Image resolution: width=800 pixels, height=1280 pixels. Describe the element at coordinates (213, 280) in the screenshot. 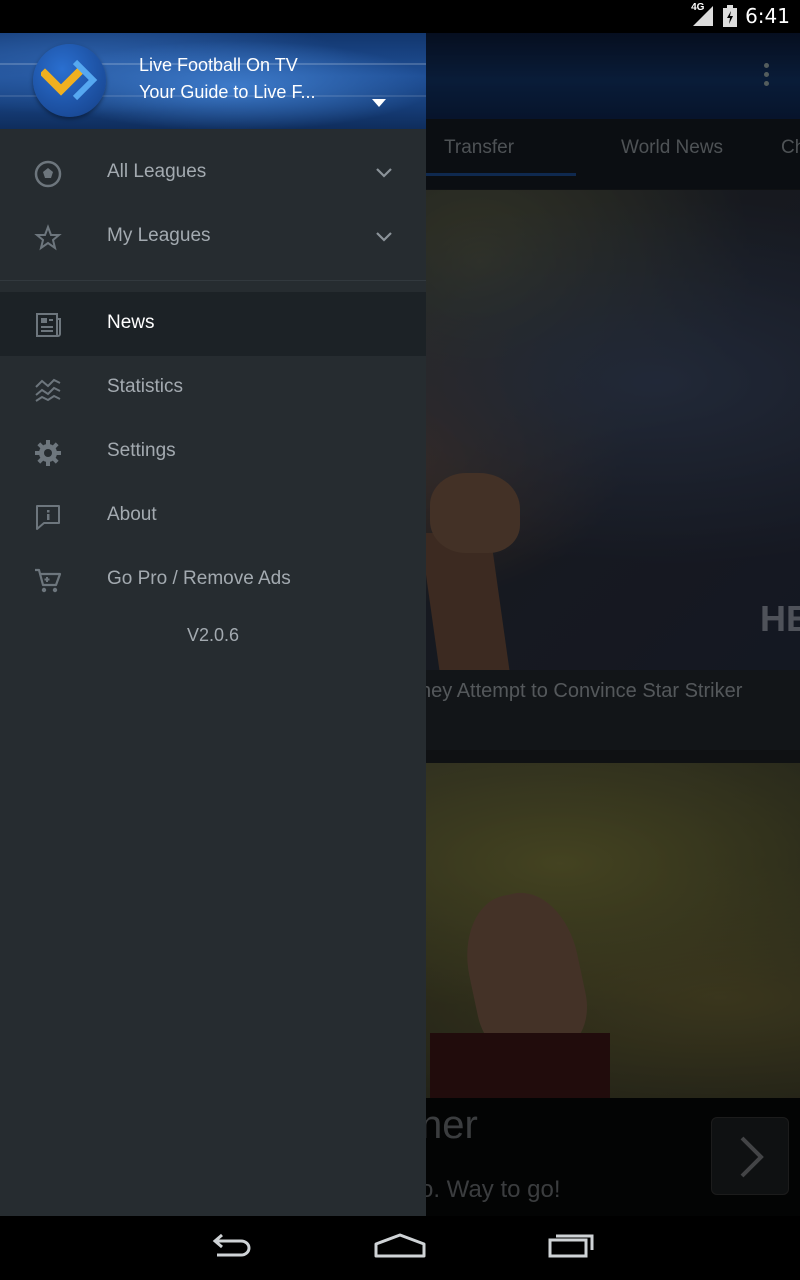

I see `divider` at that location.